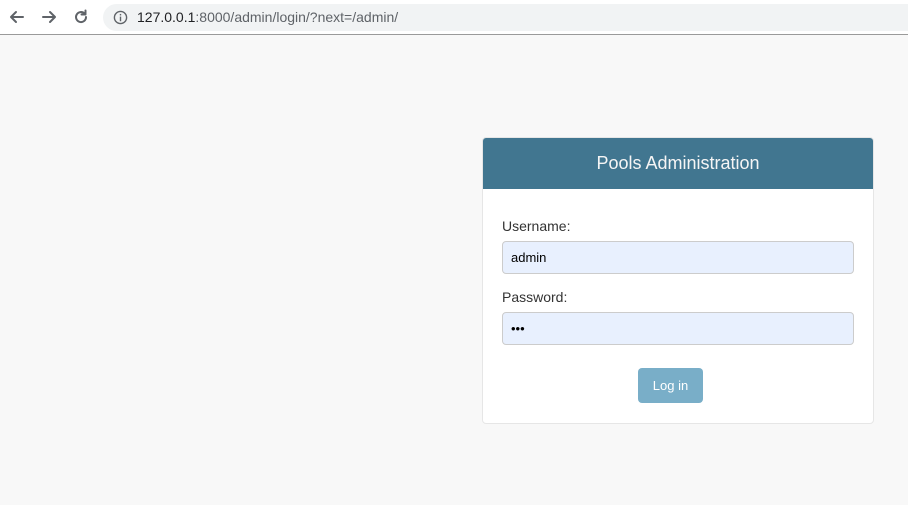  I want to click on reload-icon, so click(81, 16).